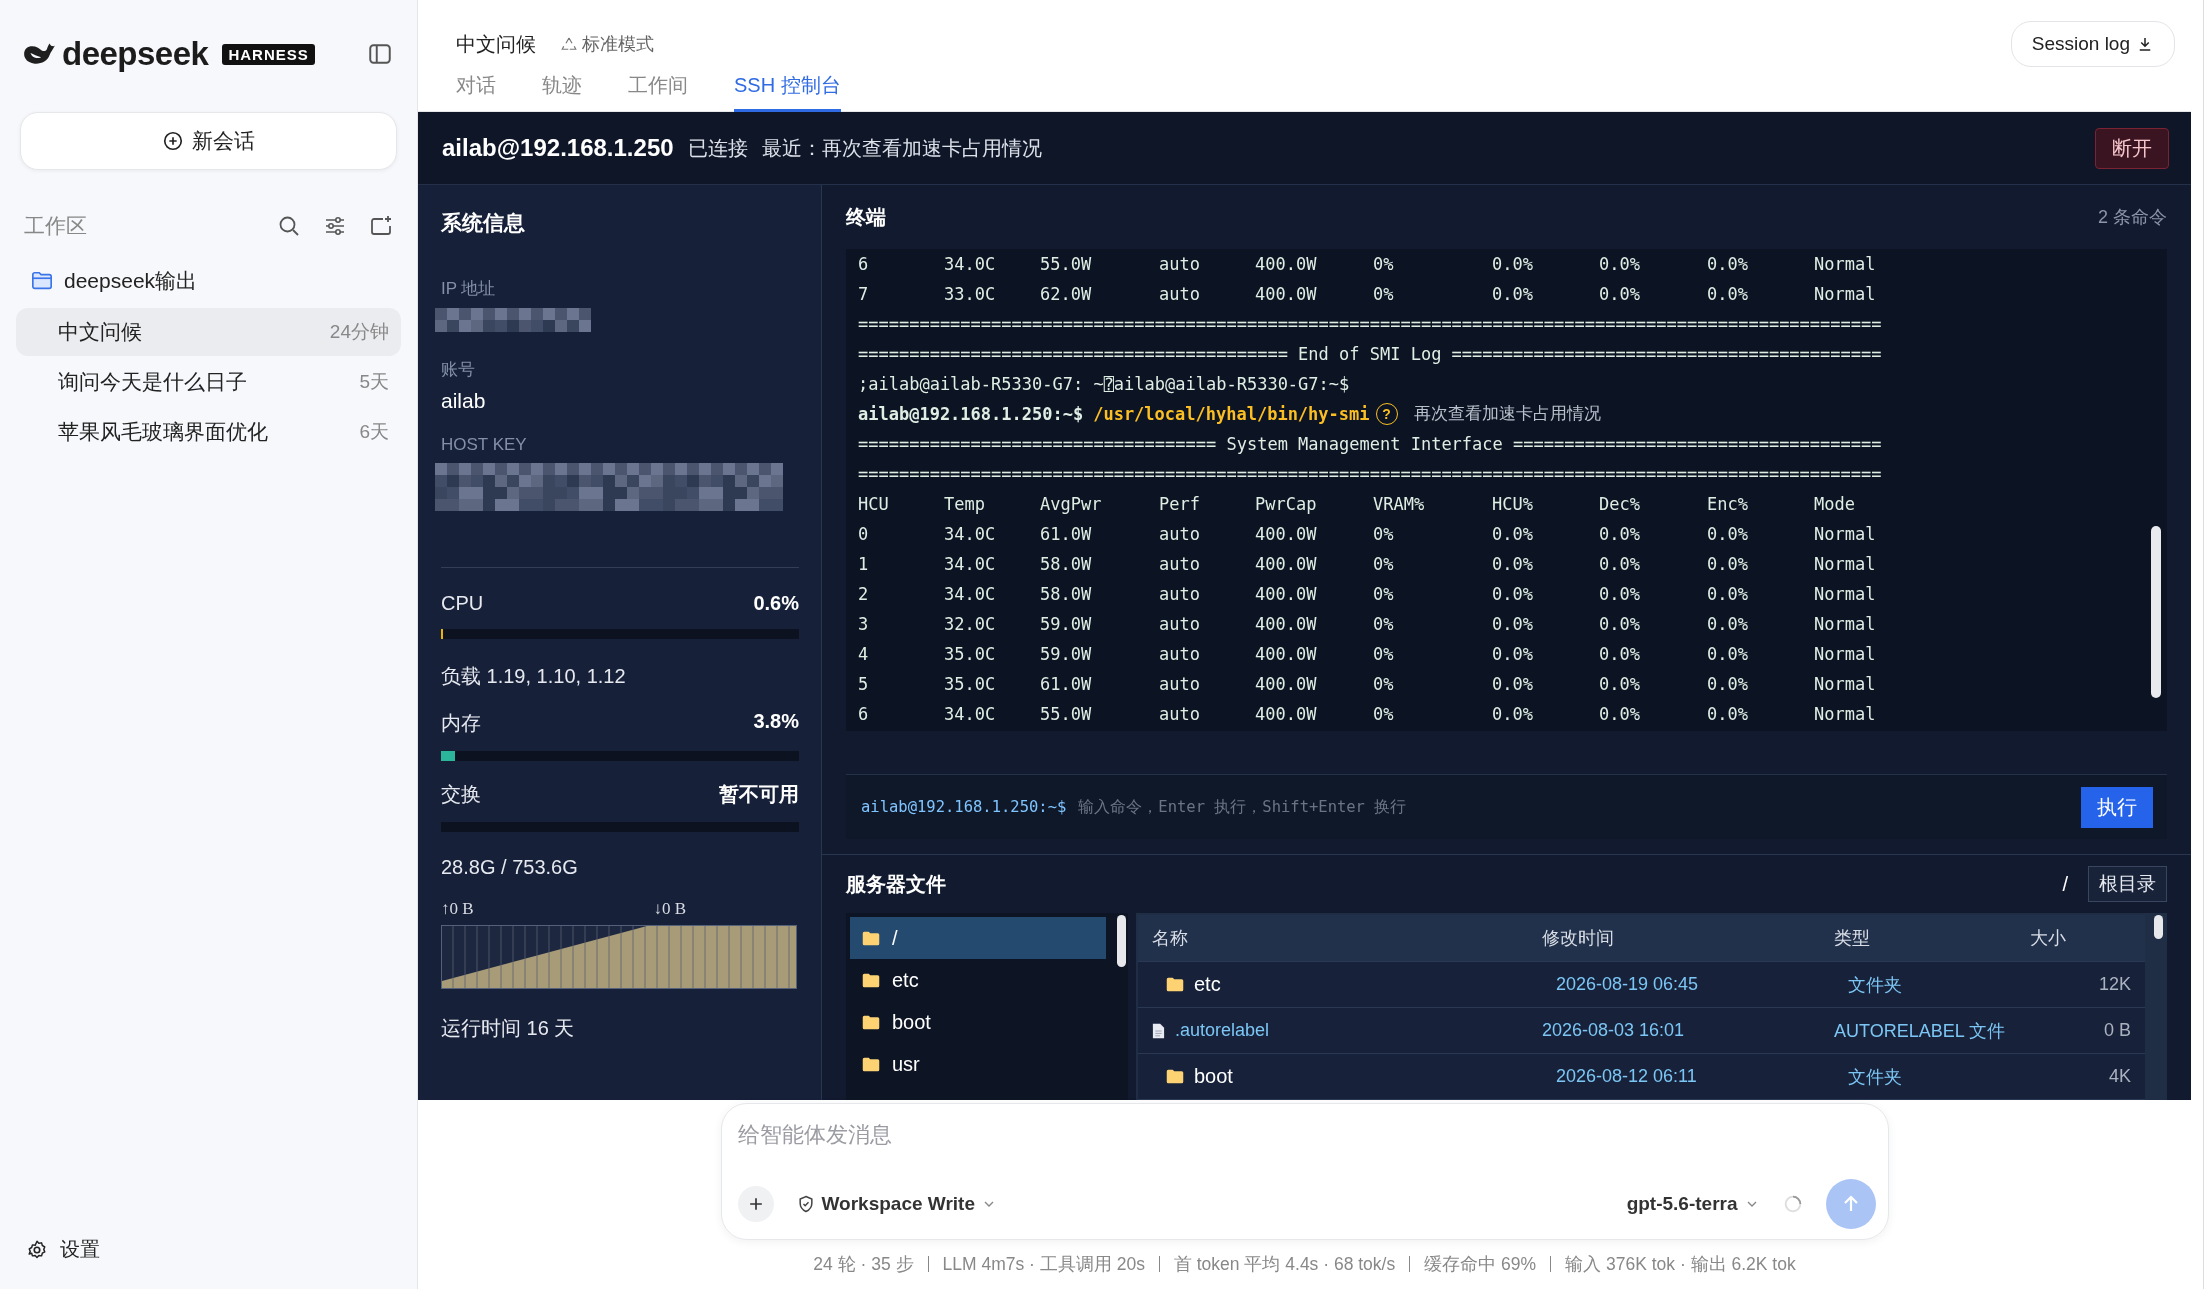 This screenshot has height=1289, width=2204. I want to click on settings-icon, so click(37, 1249).